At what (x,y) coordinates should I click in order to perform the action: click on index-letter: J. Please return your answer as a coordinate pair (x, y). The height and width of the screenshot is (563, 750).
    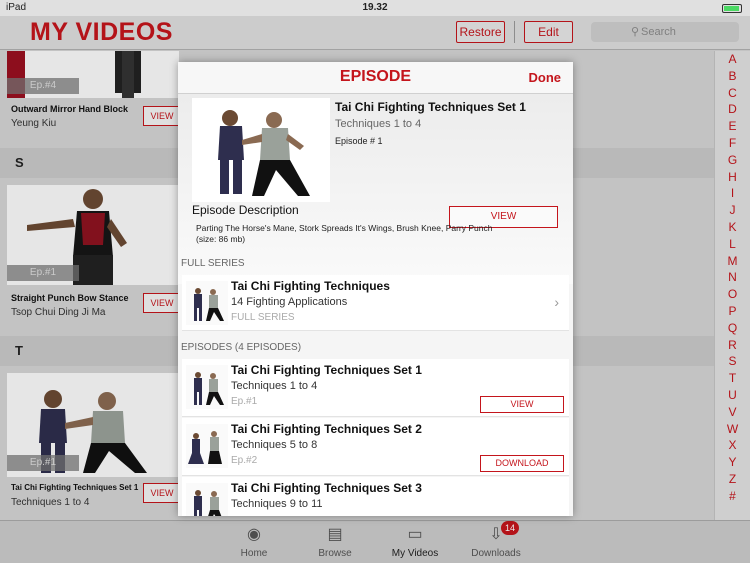
    Looking at the image, I should click on (732, 210).